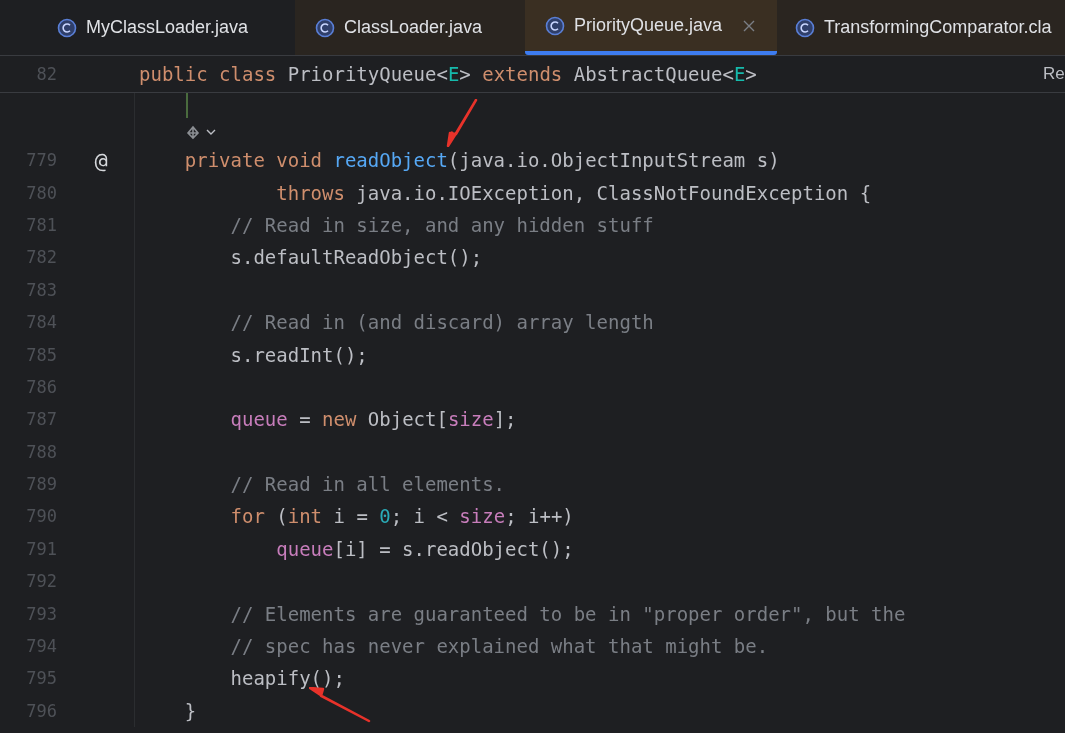 This screenshot has height=733, width=1065. Describe the element at coordinates (298, 354) in the screenshot. I see `code-line: s.readInt();` at that location.